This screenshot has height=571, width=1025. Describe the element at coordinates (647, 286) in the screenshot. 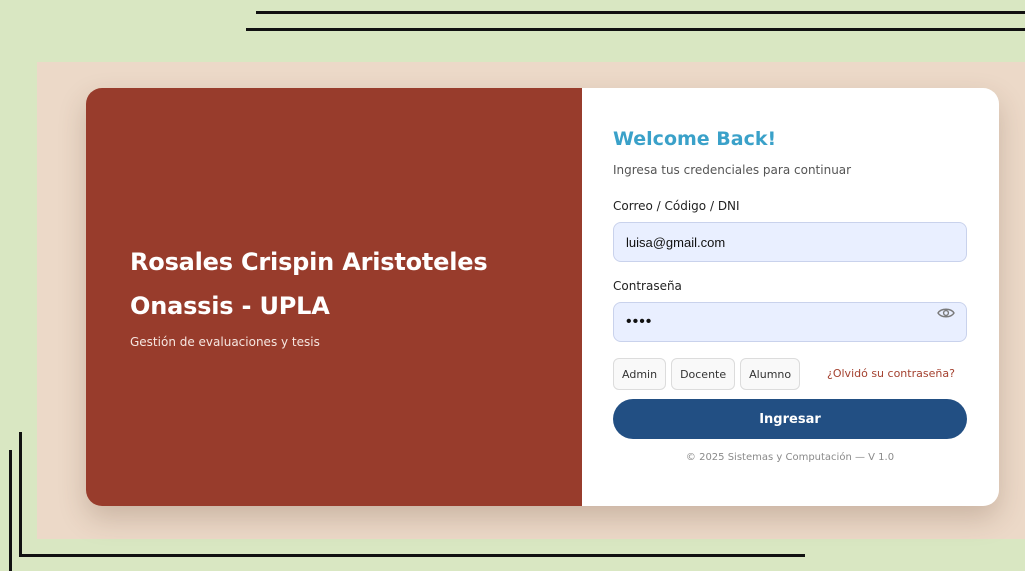

I see `password-field-label: Contraseña` at that location.